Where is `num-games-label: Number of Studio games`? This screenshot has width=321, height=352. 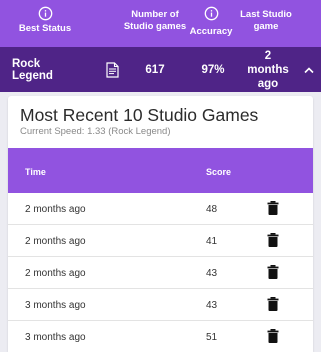 num-games-label: Number of Studio games is located at coordinates (155, 20).